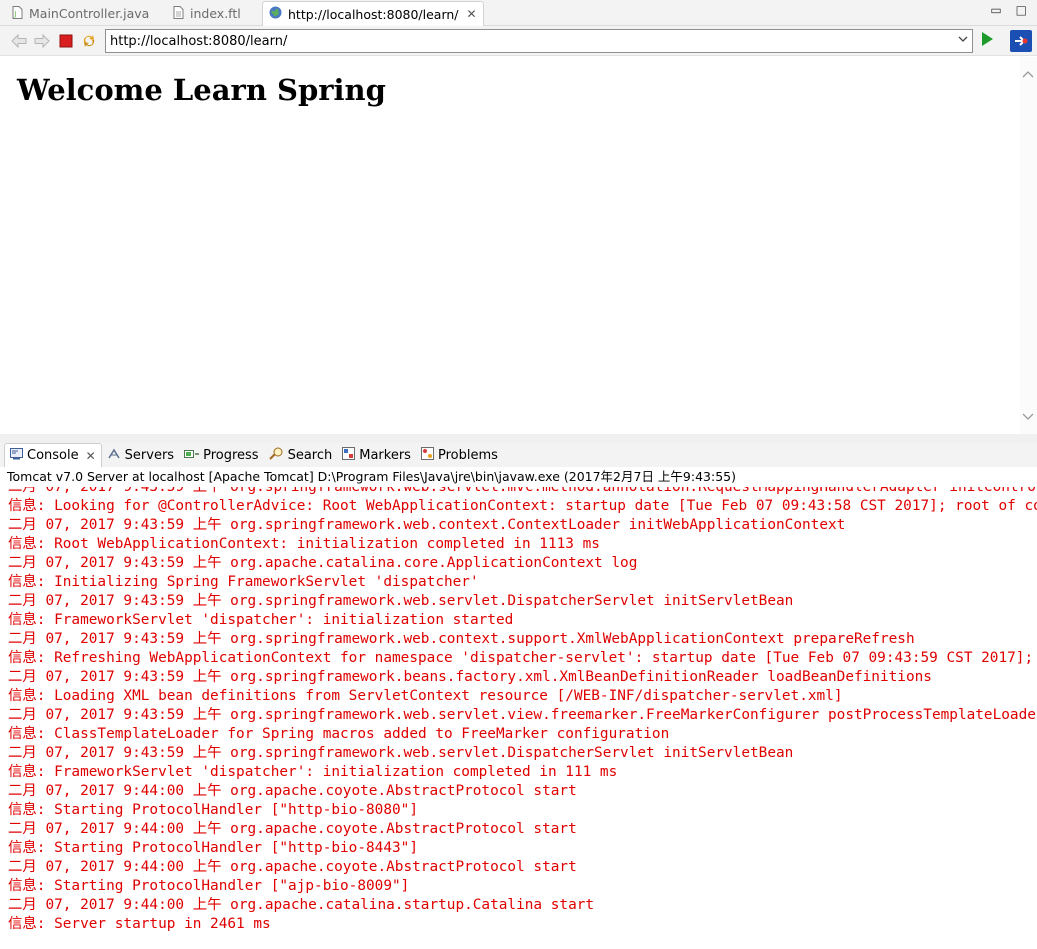 Image resolution: width=1037 pixels, height=949 pixels. I want to click on java-file-icon: J, so click(17, 13).